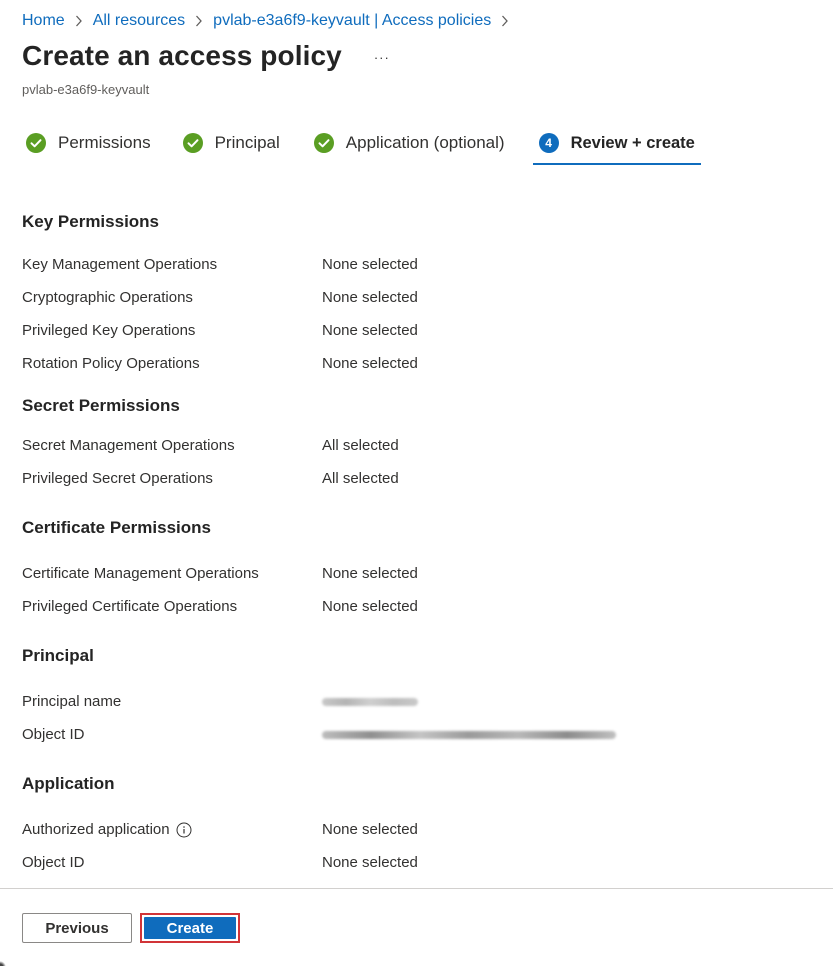 This screenshot has height=966, width=833. Describe the element at coordinates (182, 55) in the screenshot. I see `page-title: Create an access policy` at that location.